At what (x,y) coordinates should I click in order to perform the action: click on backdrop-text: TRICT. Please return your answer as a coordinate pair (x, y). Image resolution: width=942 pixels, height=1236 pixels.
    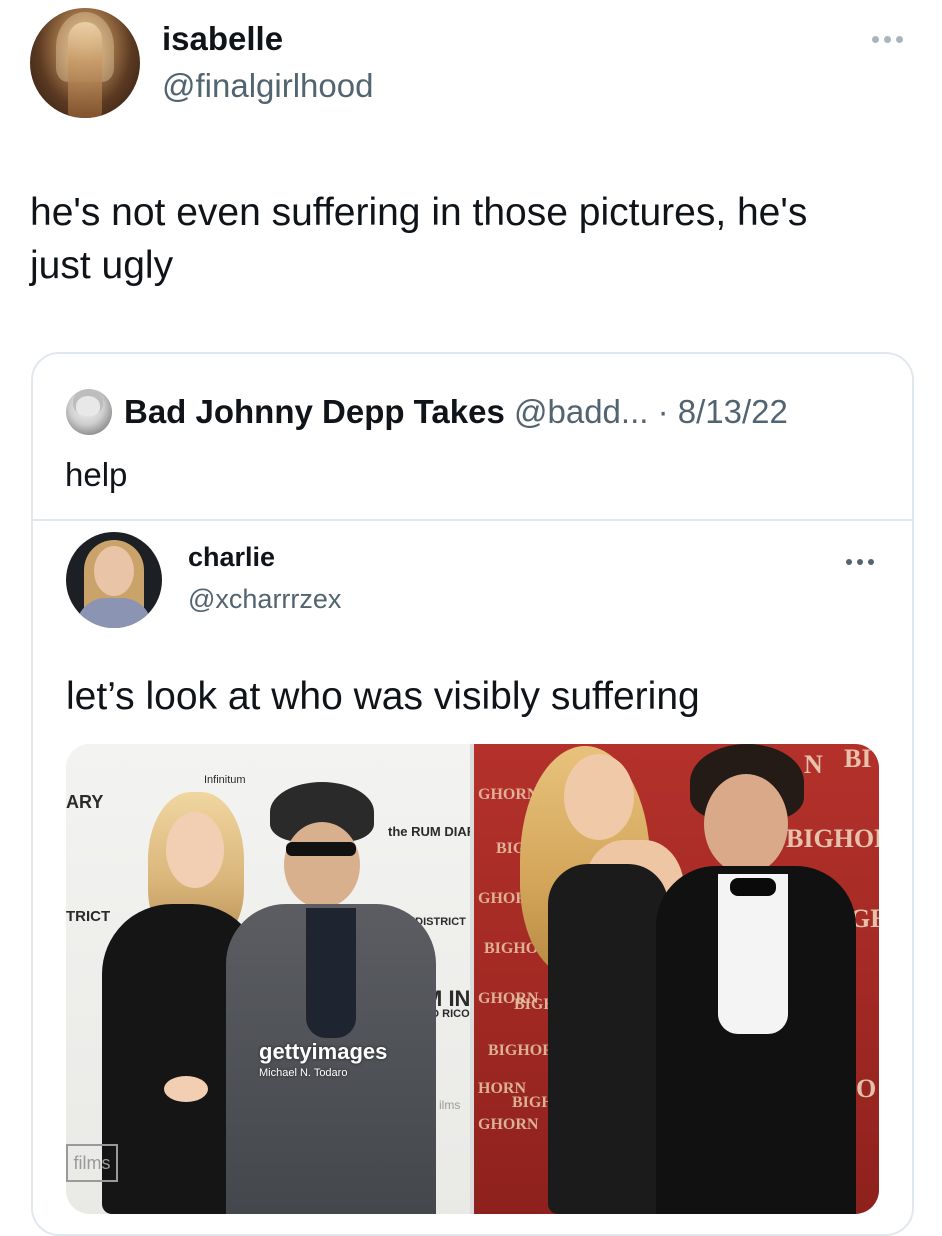
    Looking at the image, I should click on (88, 916).